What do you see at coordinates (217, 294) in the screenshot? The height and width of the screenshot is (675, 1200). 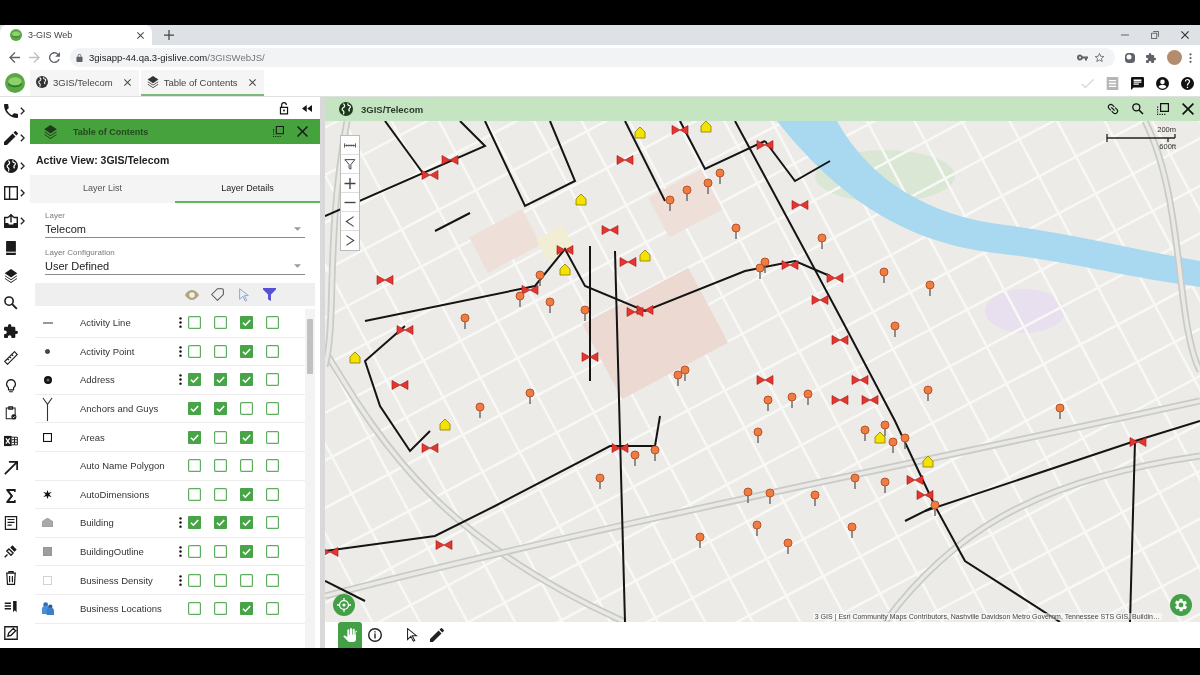 I see `tag-icon` at bounding box center [217, 294].